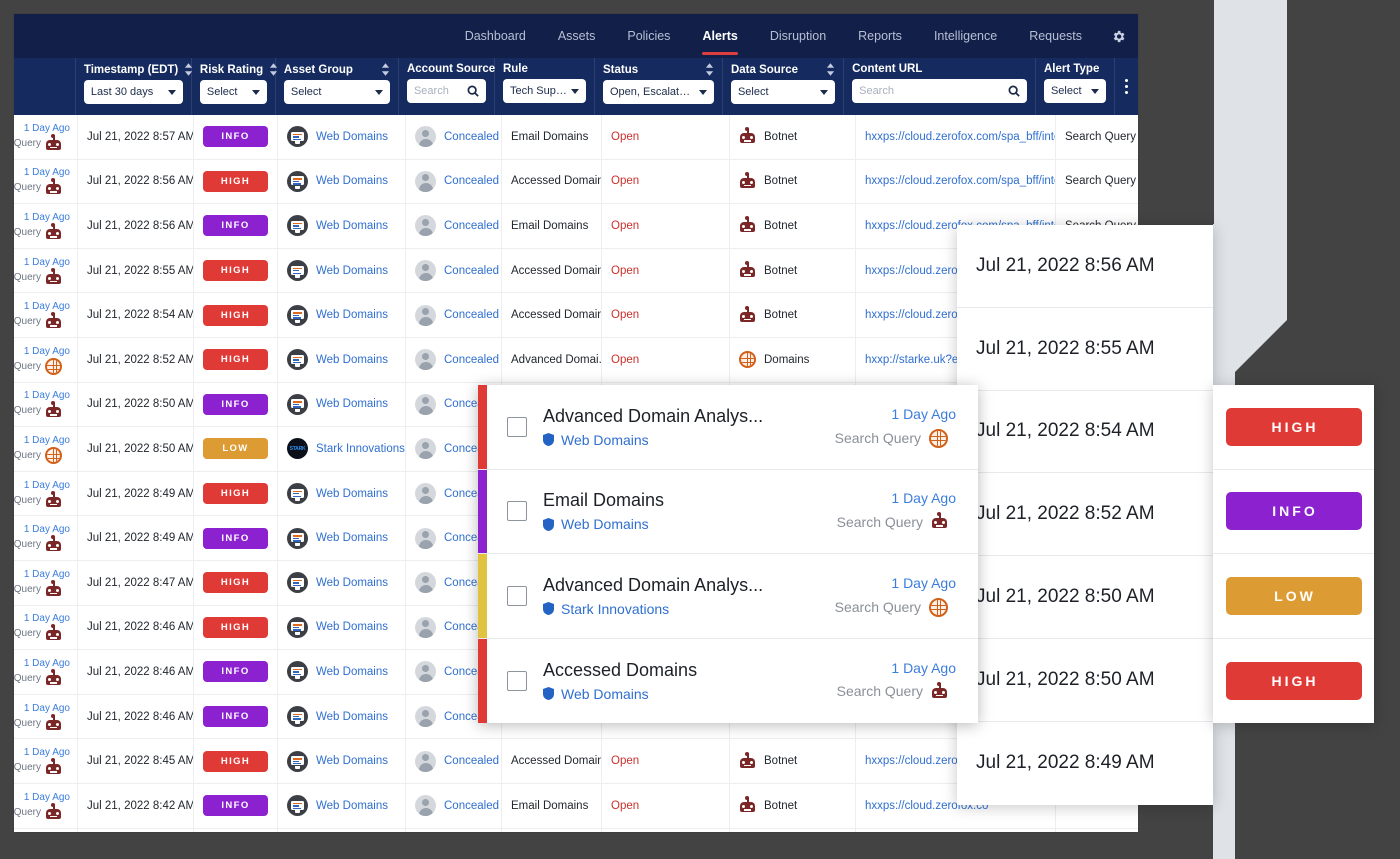 This screenshot has width=1400, height=859. Describe the element at coordinates (648, 36) in the screenshot. I see `nav-item-policies: Policies` at that location.